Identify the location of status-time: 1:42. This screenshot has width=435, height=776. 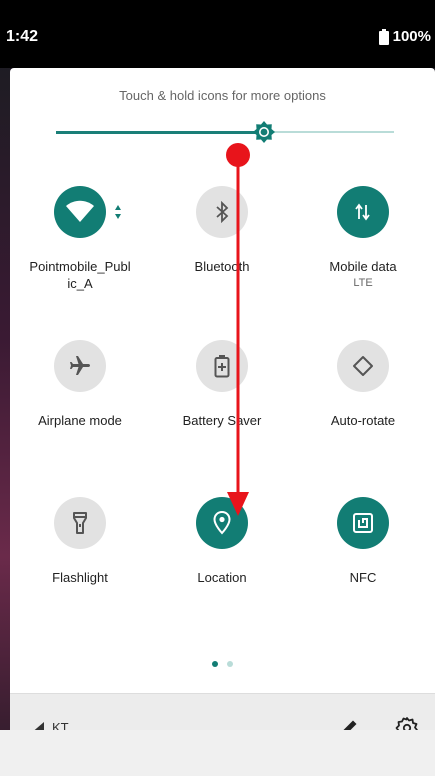
(22, 36).